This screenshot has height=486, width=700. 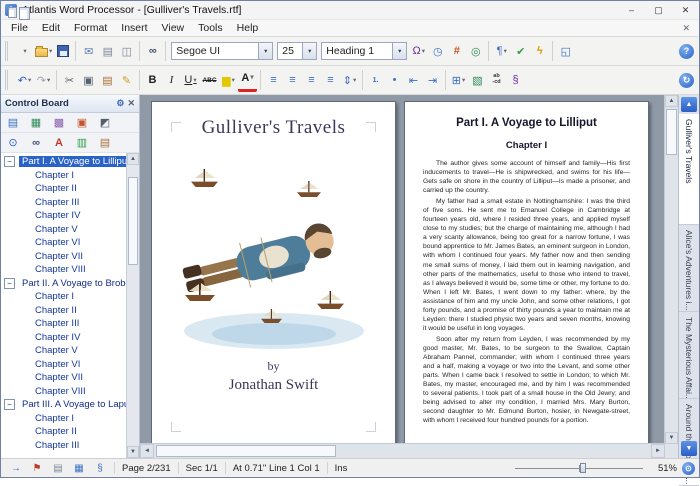 What do you see at coordinates (311, 80) in the screenshot?
I see `align-right-icon: ≡` at bounding box center [311, 80].